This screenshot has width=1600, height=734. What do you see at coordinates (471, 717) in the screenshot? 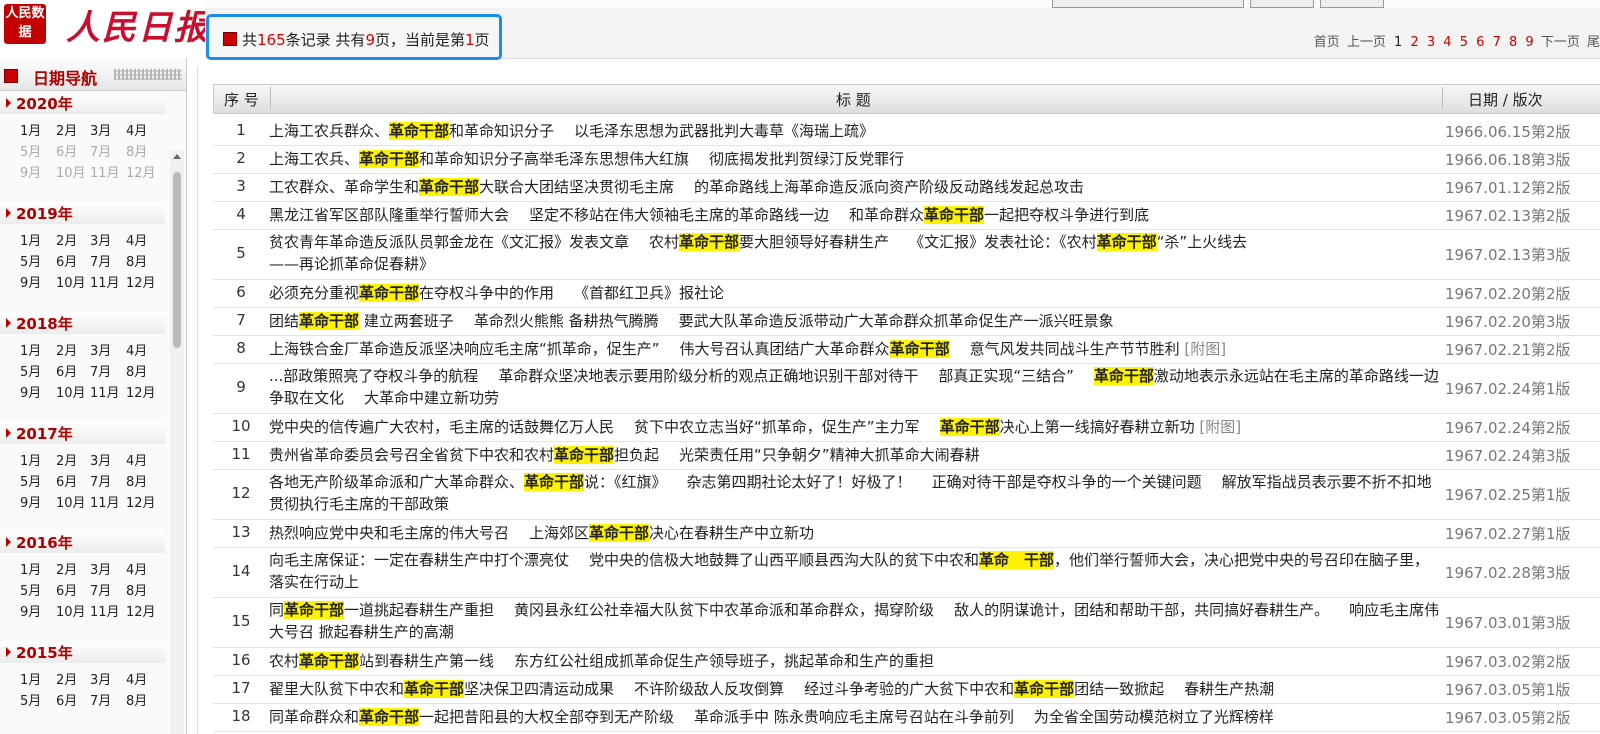
I see `article-title-segment: 同革命群众和革命干部一起把昔阳县的大权全部夺到无产阶级` at bounding box center [471, 717].